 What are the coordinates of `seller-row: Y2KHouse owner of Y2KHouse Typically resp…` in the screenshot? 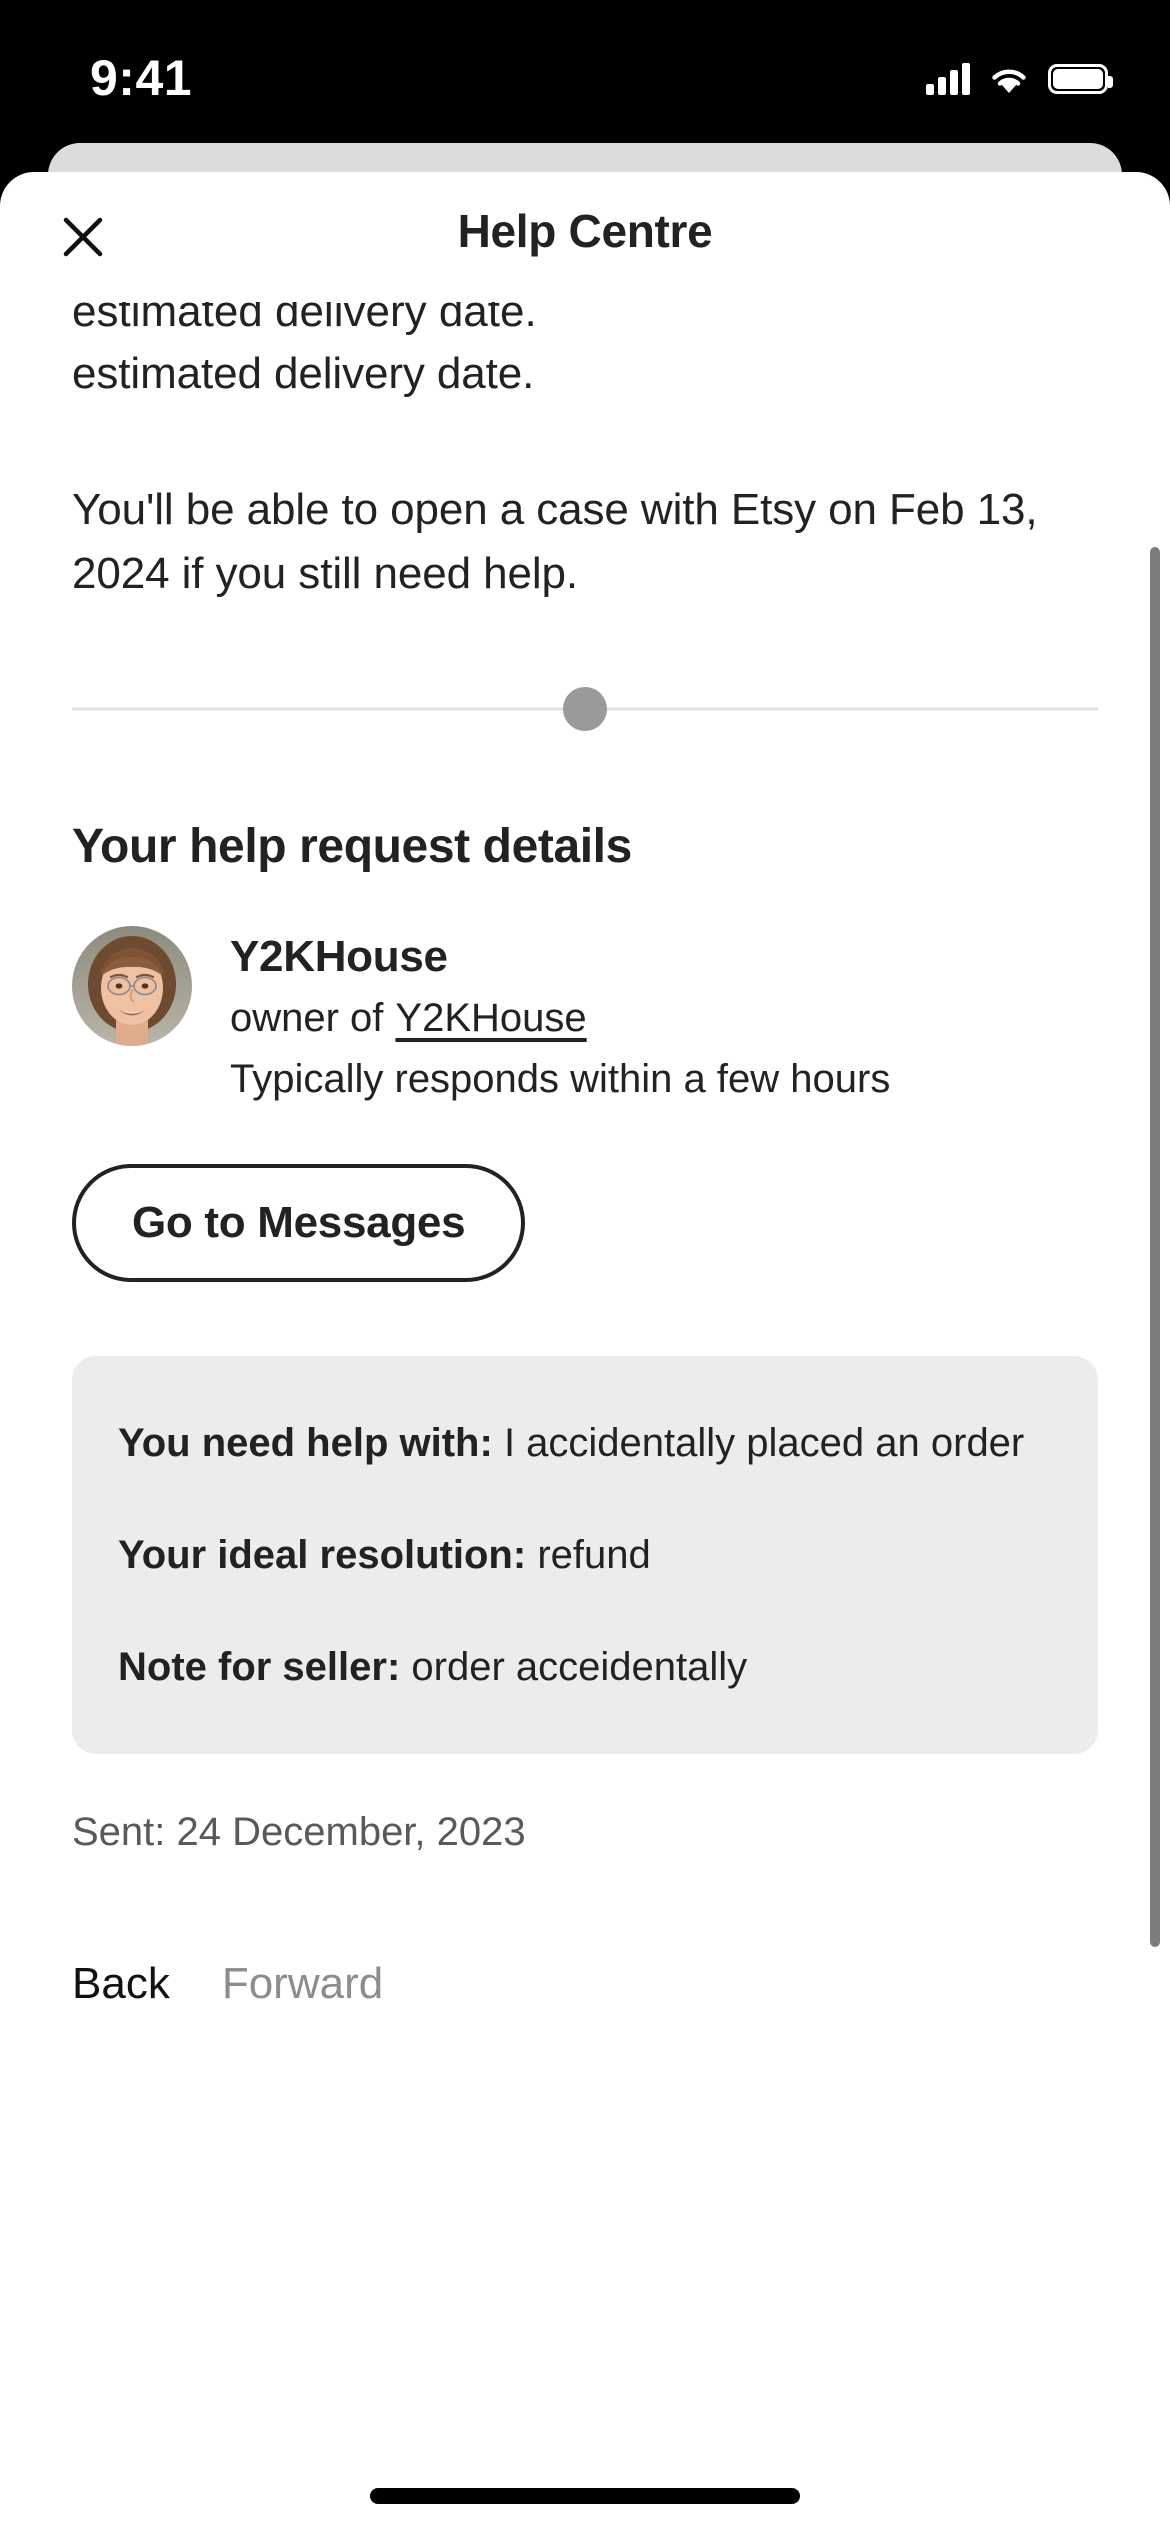 It's located at (585, 1014).